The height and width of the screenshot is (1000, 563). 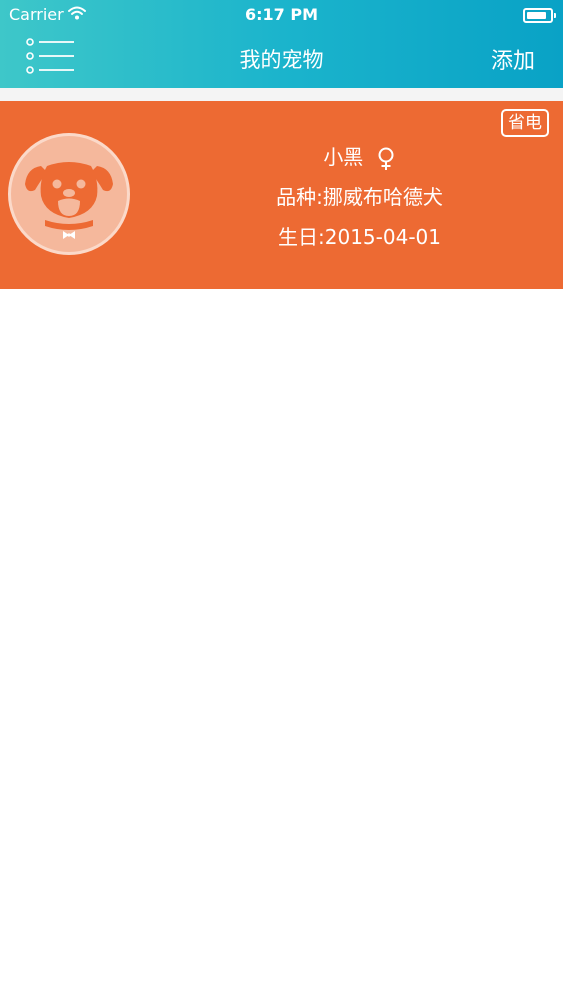 What do you see at coordinates (343, 157) in the screenshot?
I see `pet-name: 小黑` at bounding box center [343, 157].